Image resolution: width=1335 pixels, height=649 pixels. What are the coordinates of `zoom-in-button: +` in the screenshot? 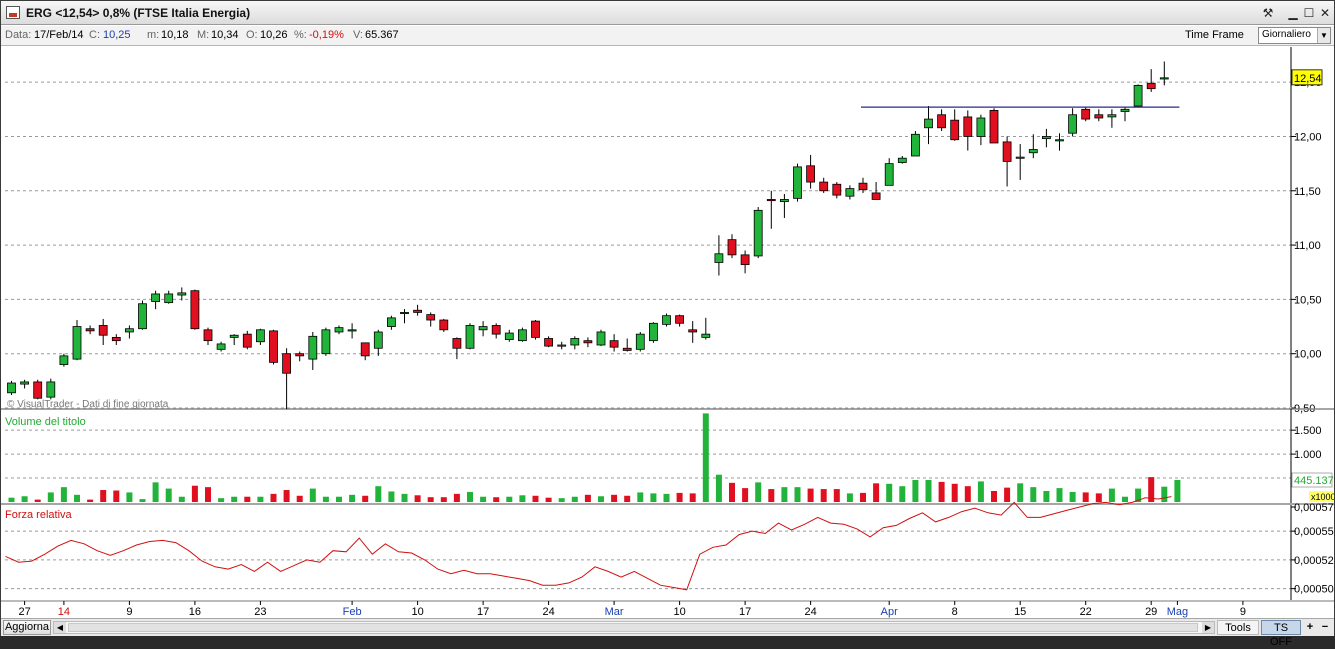 It's located at (1310, 627).